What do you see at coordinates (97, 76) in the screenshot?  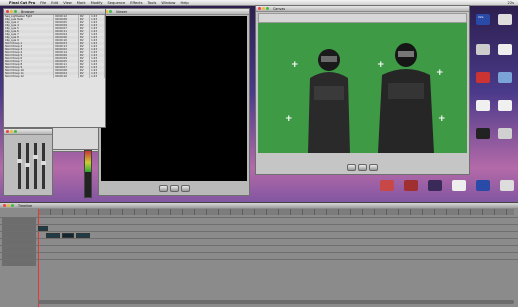 I see `browser-cell: 1:23` at bounding box center [97, 76].